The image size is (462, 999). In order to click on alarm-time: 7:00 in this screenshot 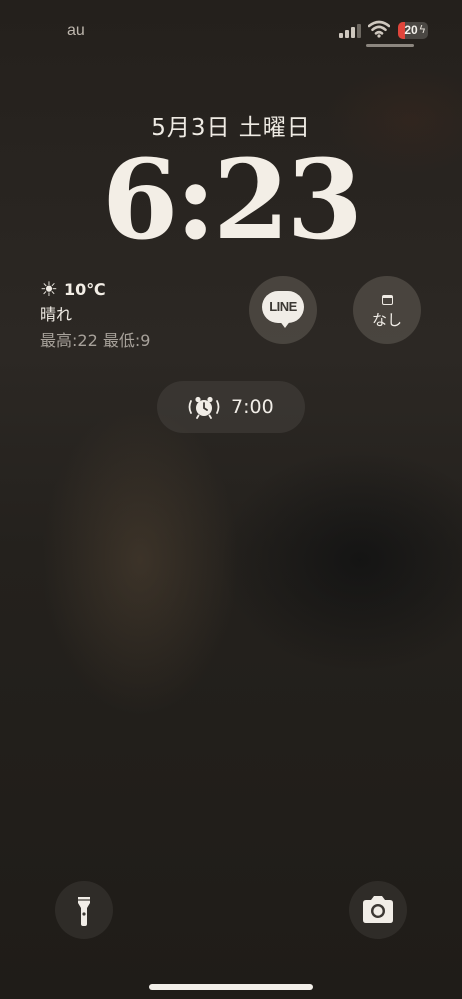, I will do `click(252, 407)`.